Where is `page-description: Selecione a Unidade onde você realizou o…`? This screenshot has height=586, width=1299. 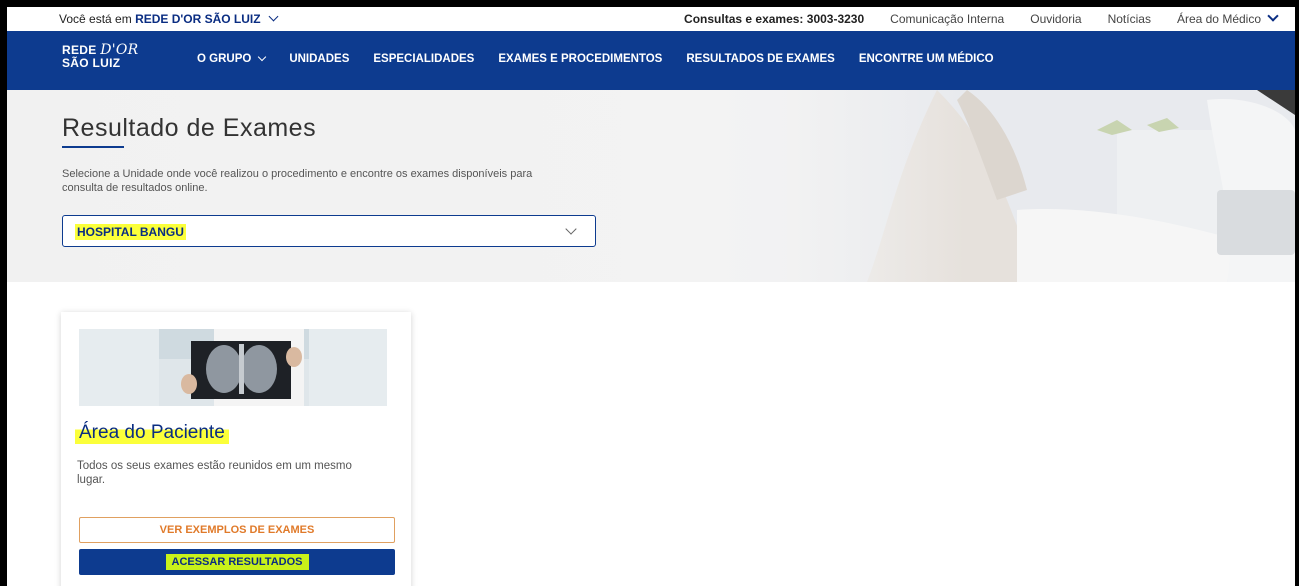 page-description: Selecione a Unidade onde você realizou o… is located at coordinates (297, 181).